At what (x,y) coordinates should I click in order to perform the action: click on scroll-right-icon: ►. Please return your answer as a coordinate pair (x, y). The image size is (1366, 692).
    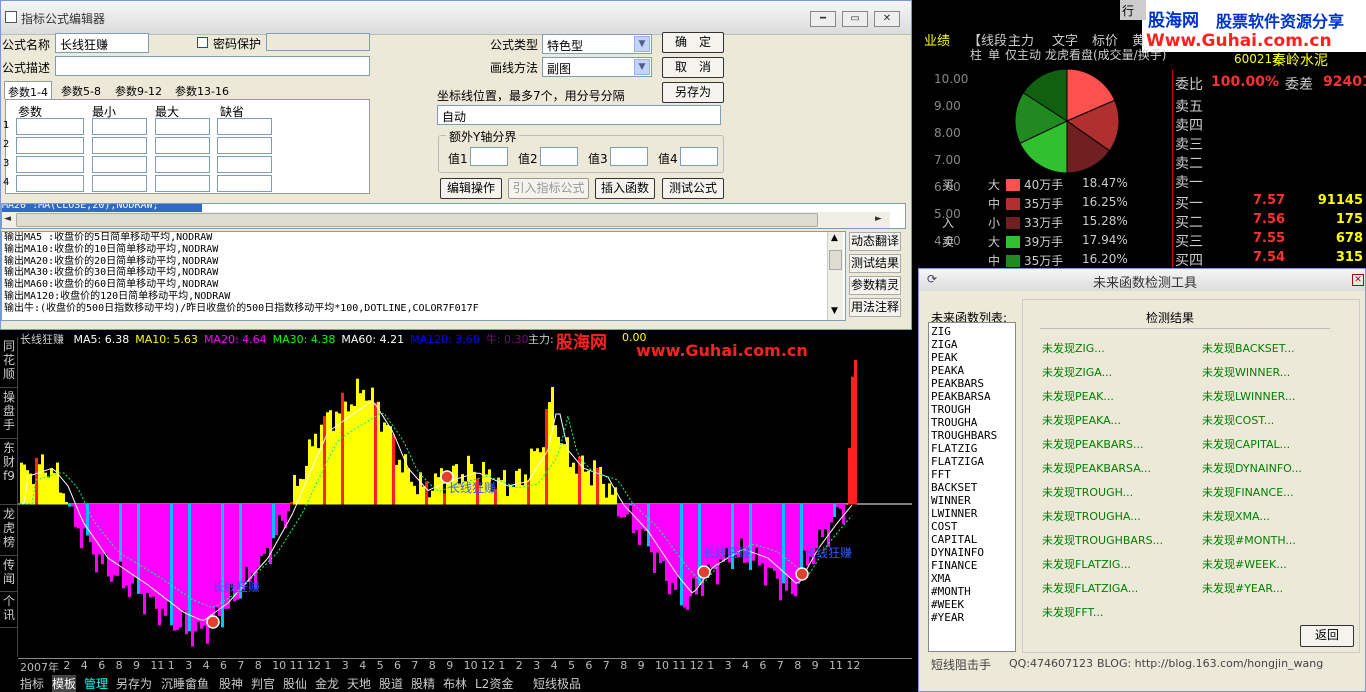
    Looking at the image, I should click on (878, 219).